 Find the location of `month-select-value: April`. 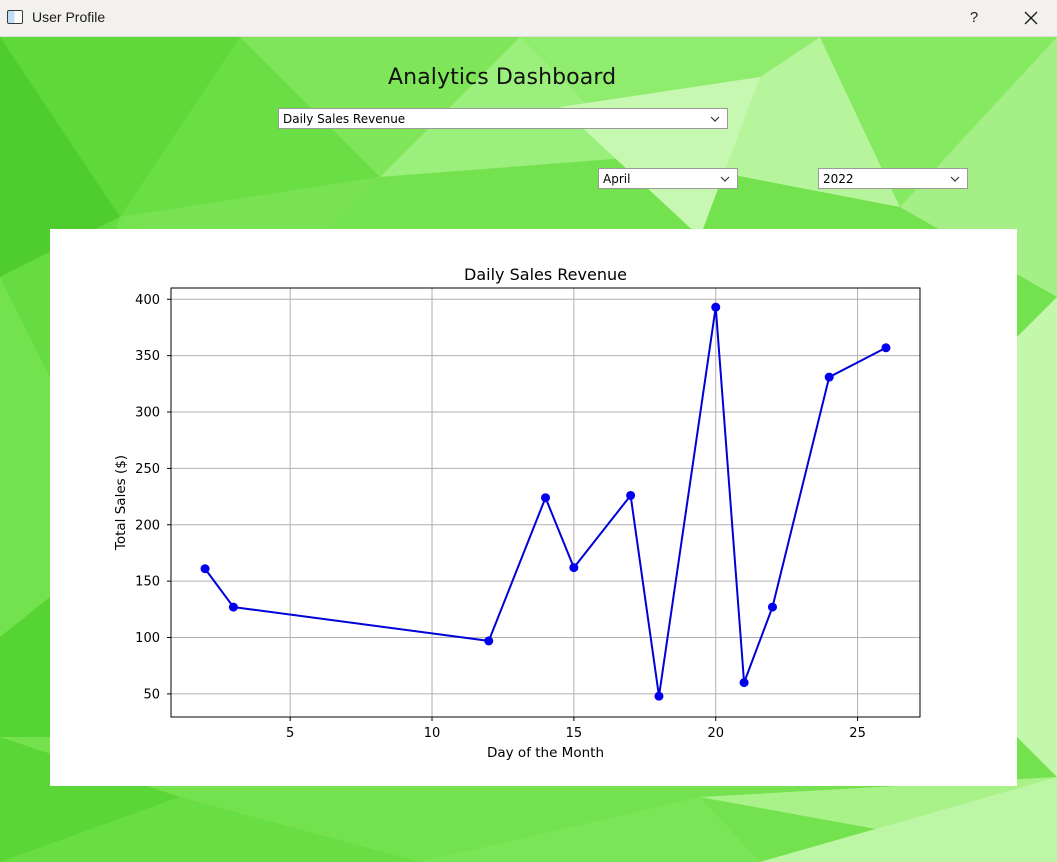

month-select-value: April is located at coordinates (617, 179).